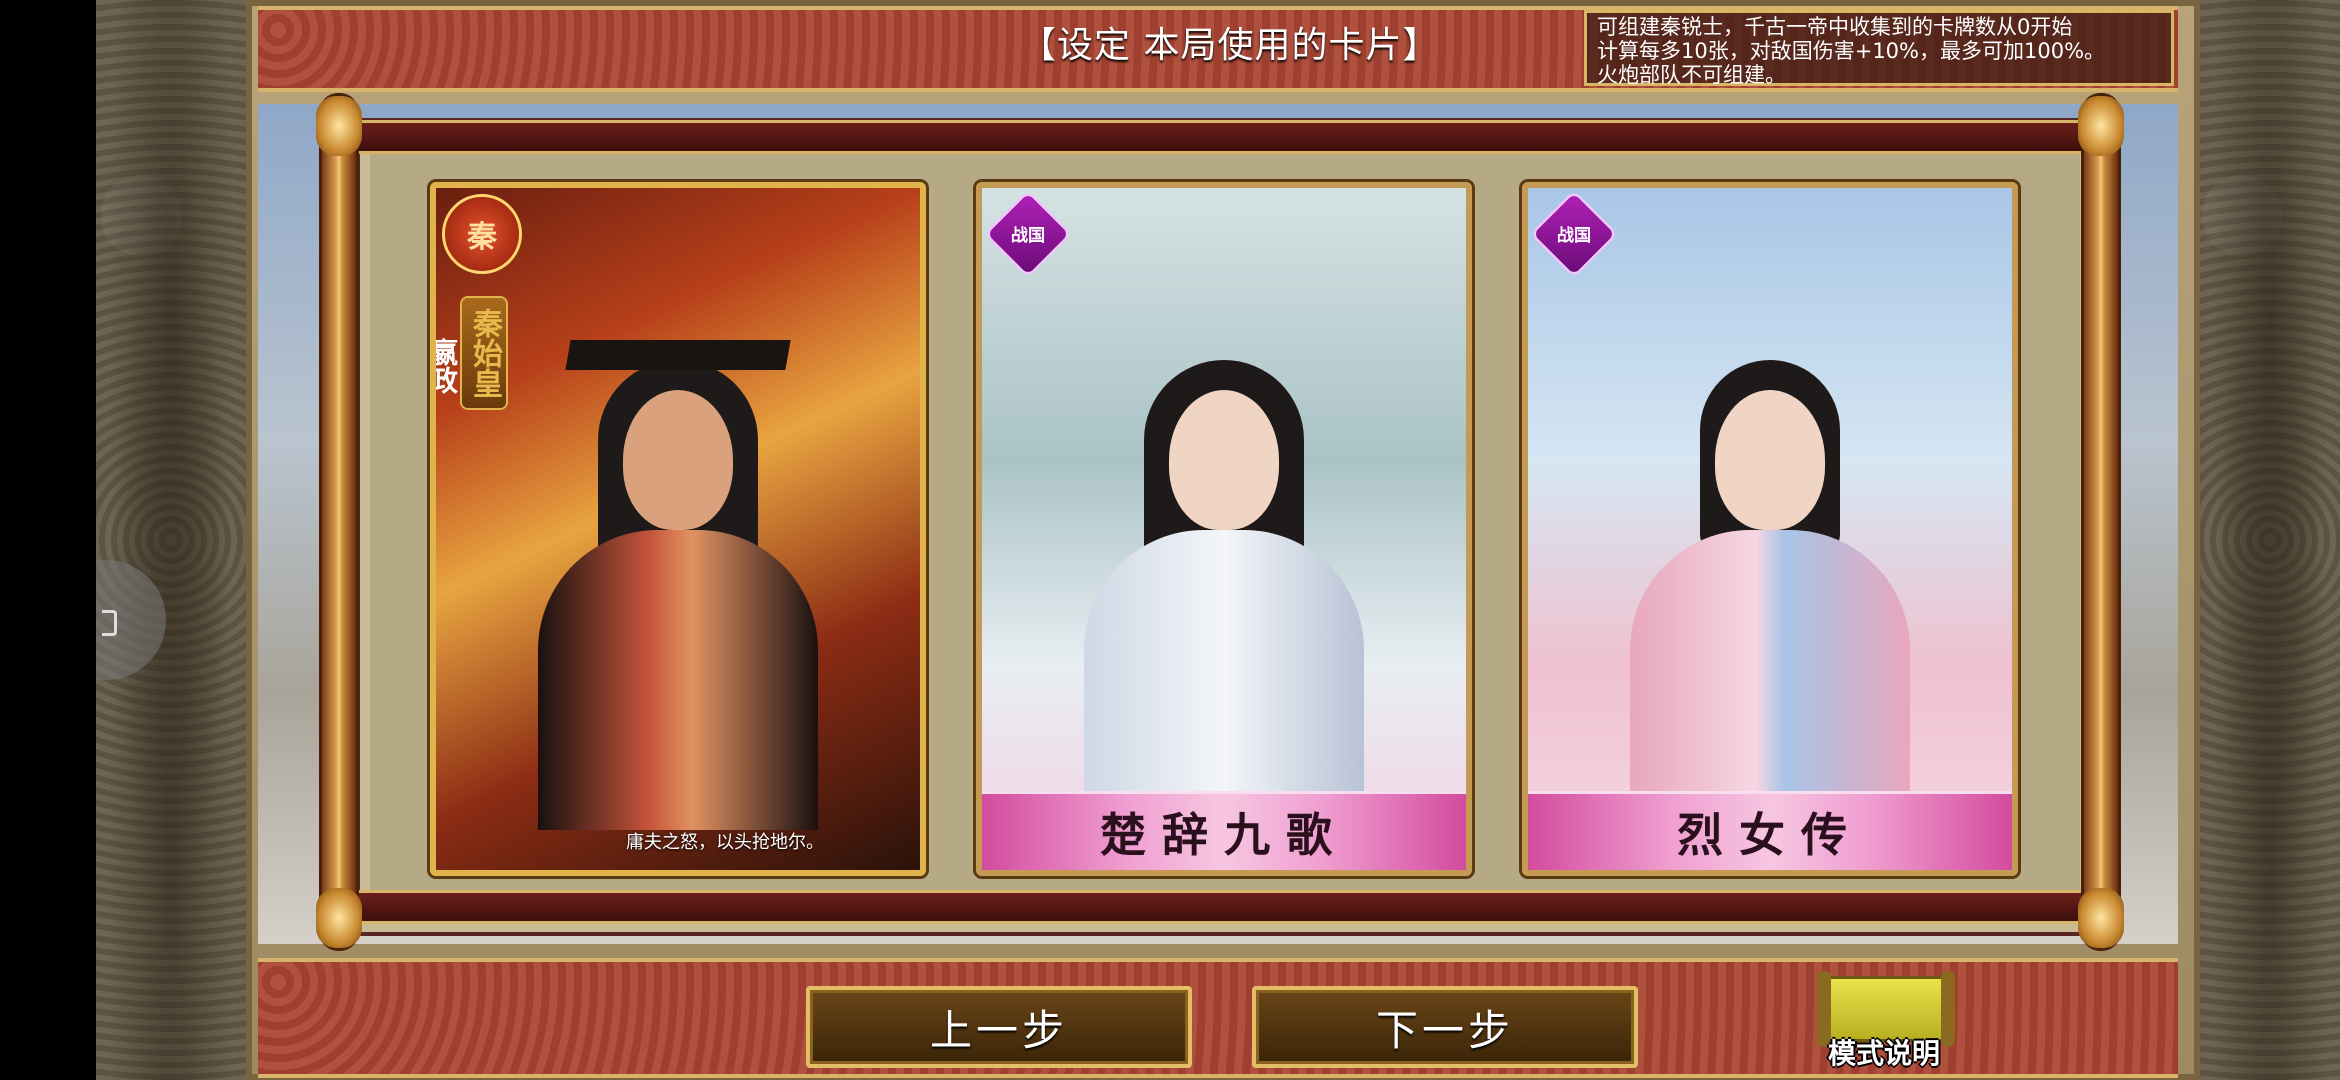 The width and height of the screenshot is (2340, 1080). Describe the element at coordinates (444, 366) in the screenshot. I see `card-vertical-subtitle: 嬴政` at that location.